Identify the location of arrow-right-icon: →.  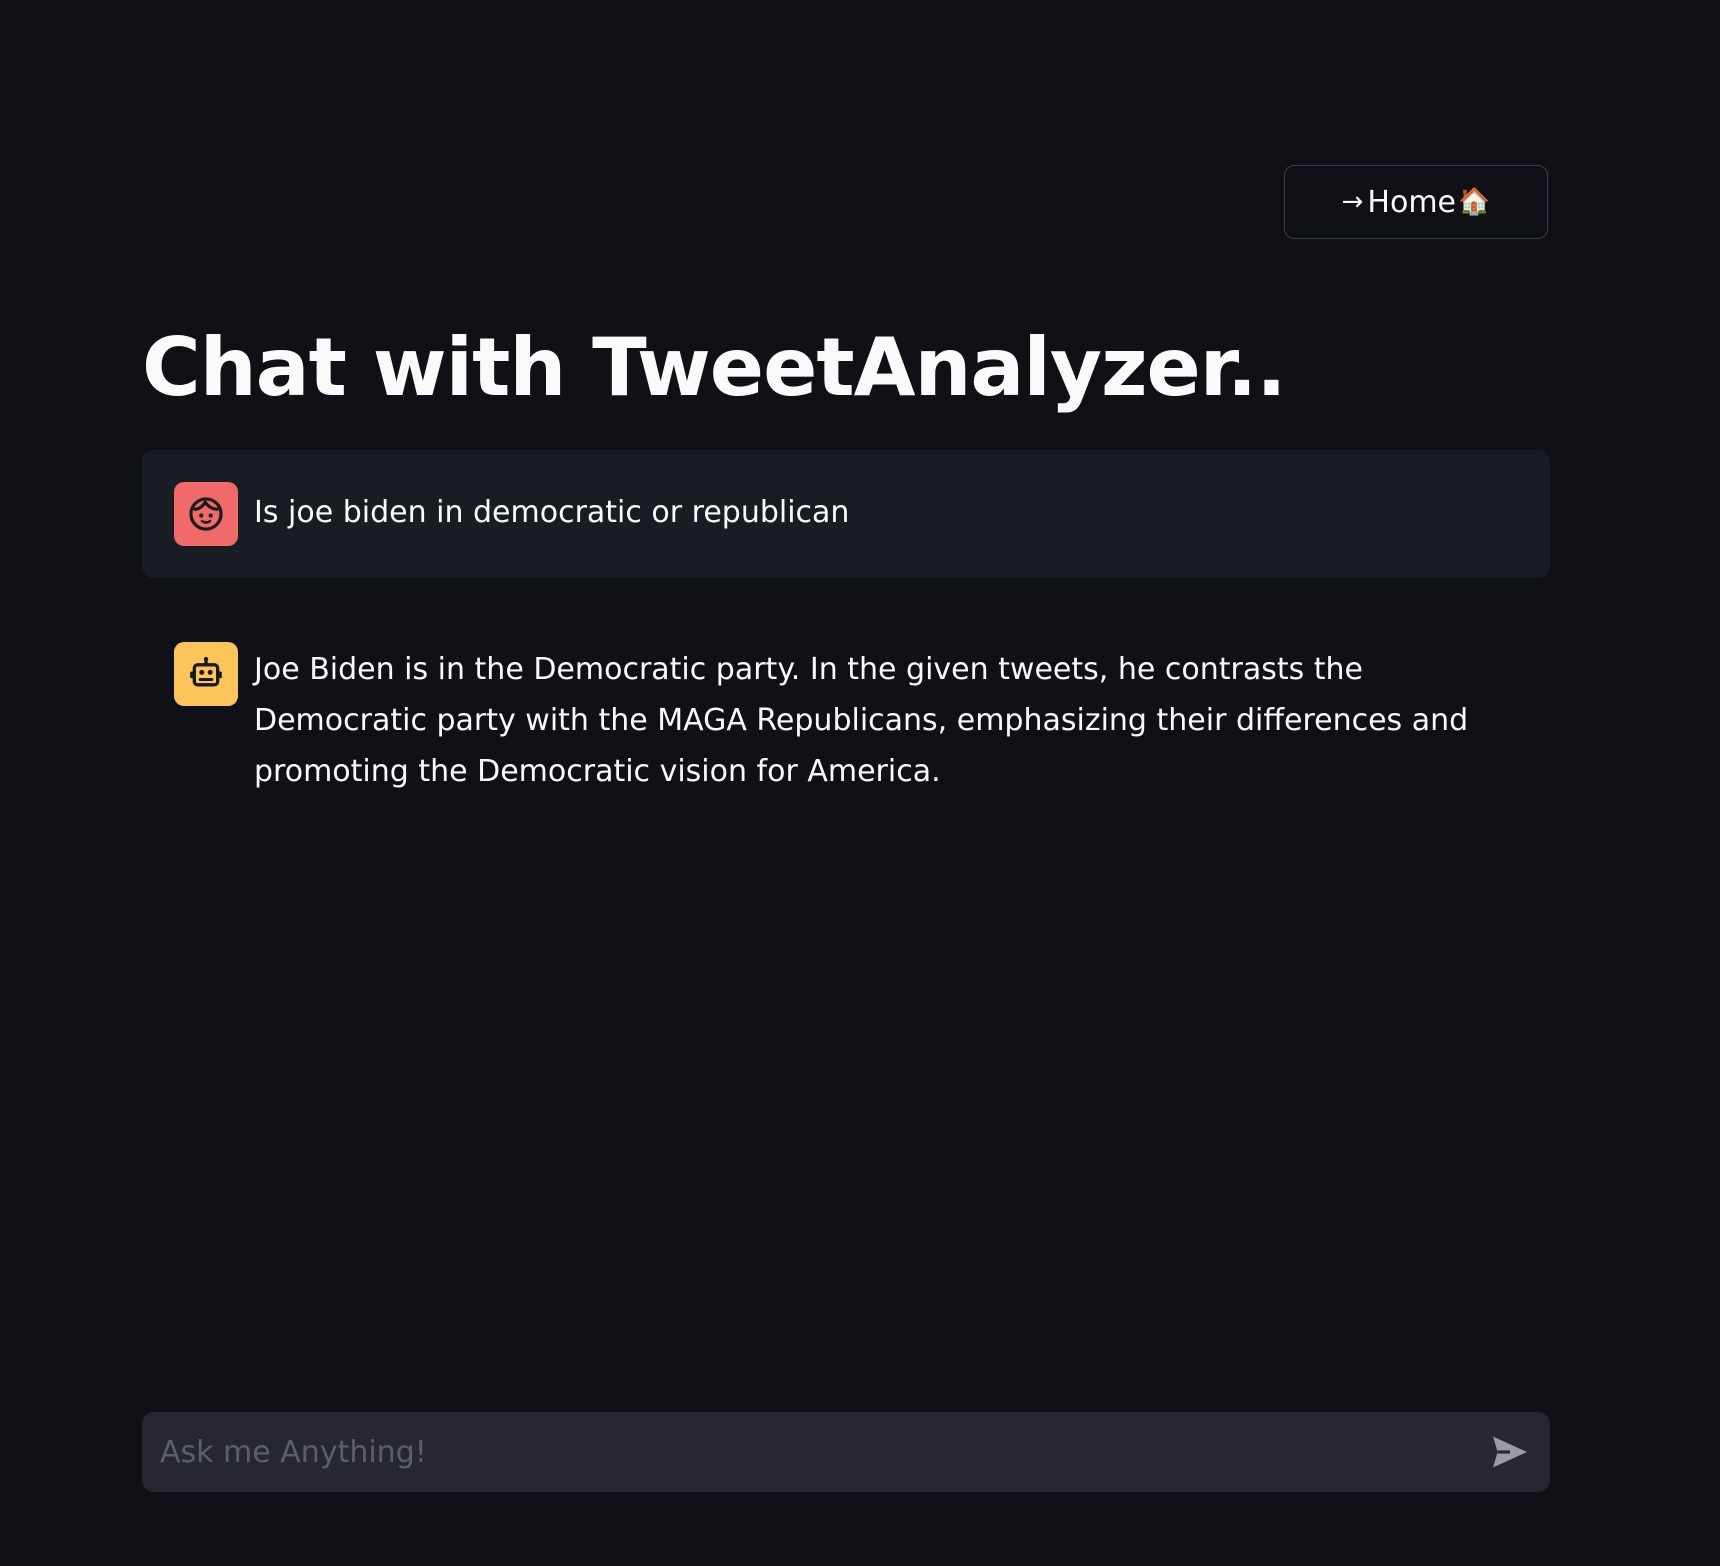
(1352, 202).